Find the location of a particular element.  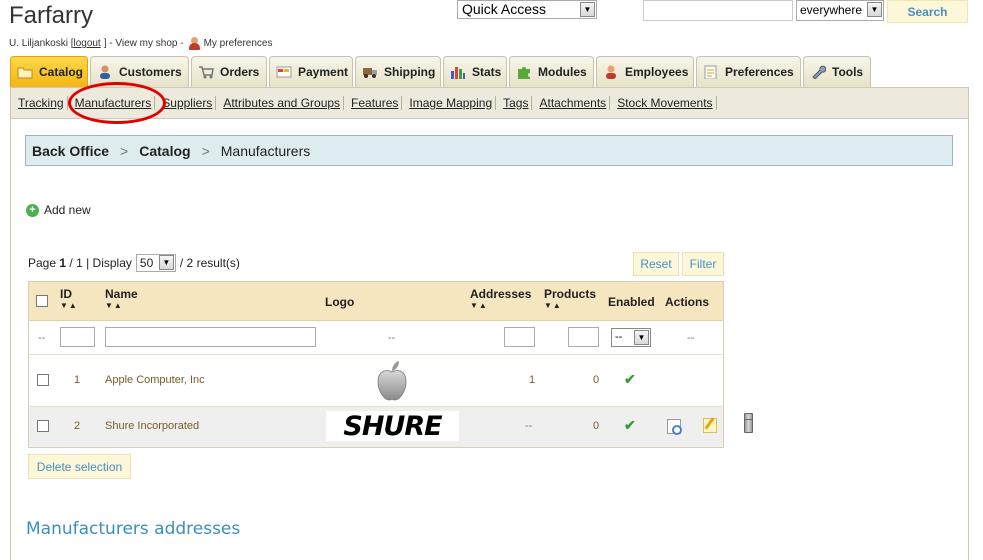

subnav-attachments: Attachments is located at coordinates (573, 103).